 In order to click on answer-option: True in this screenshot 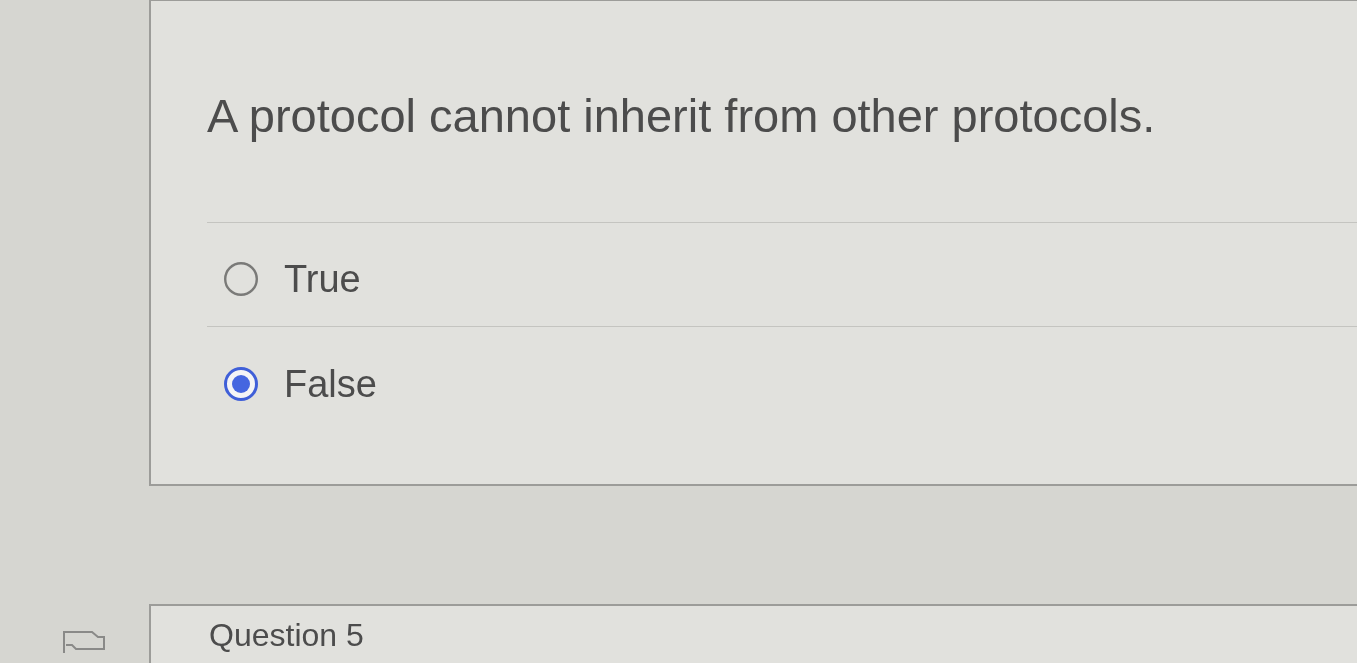, I will do `click(782, 274)`.